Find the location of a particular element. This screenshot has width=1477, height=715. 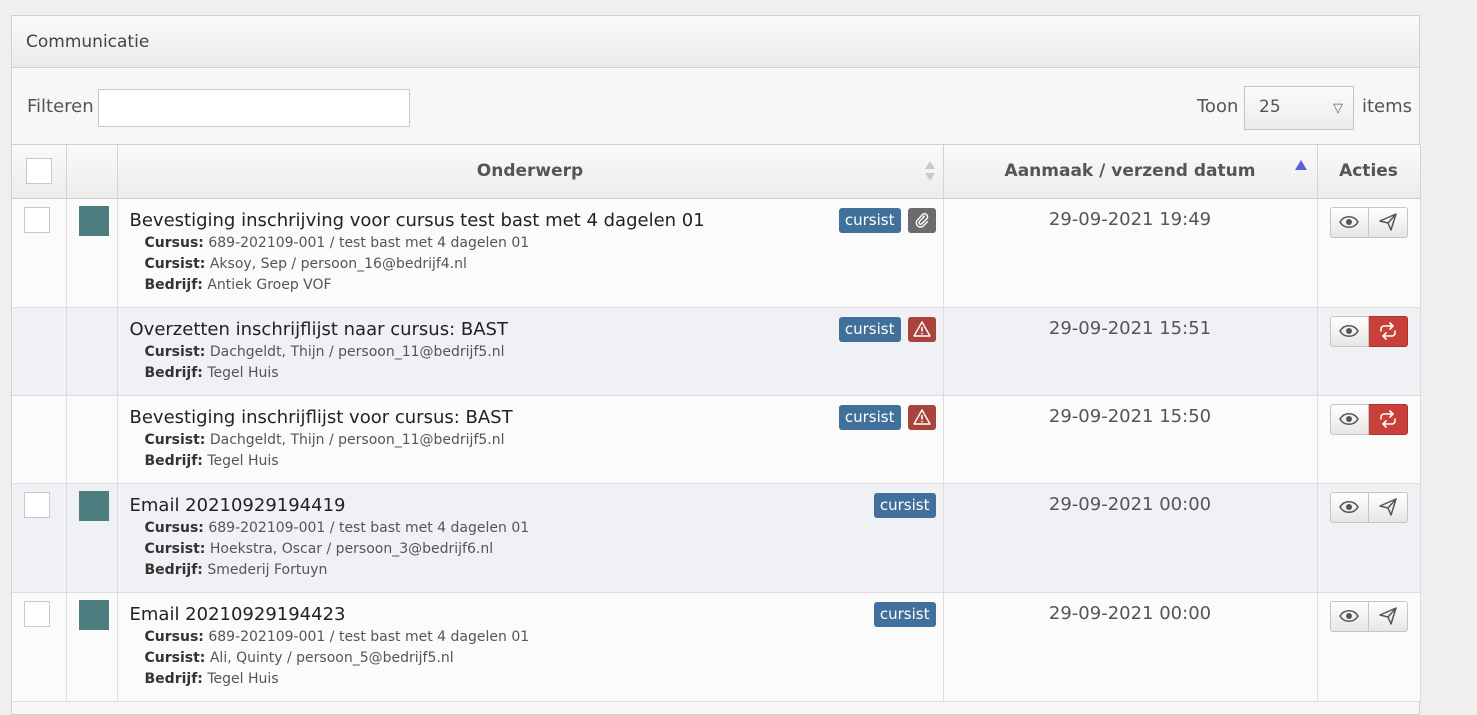

date-cell: 29-09-2021 15:50 is located at coordinates (1130, 439).